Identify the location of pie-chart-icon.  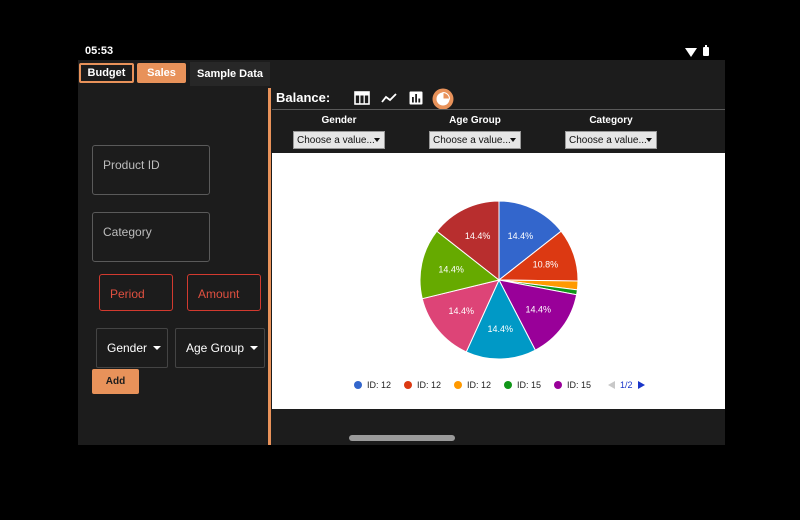
(443, 99).